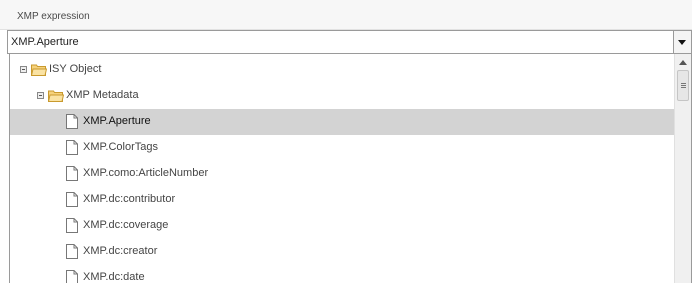 The width and height of the screenshot is (692, 283). I want to click on tree-node-label: XMP Metadata, so click(102, 95).